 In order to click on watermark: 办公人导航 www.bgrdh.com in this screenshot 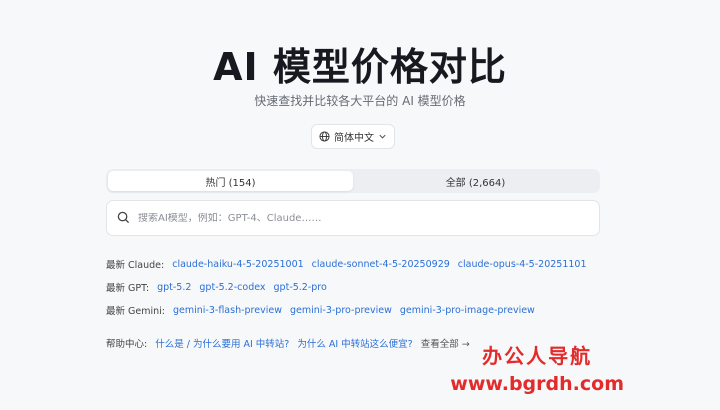, I will do `click(537, 367)`.